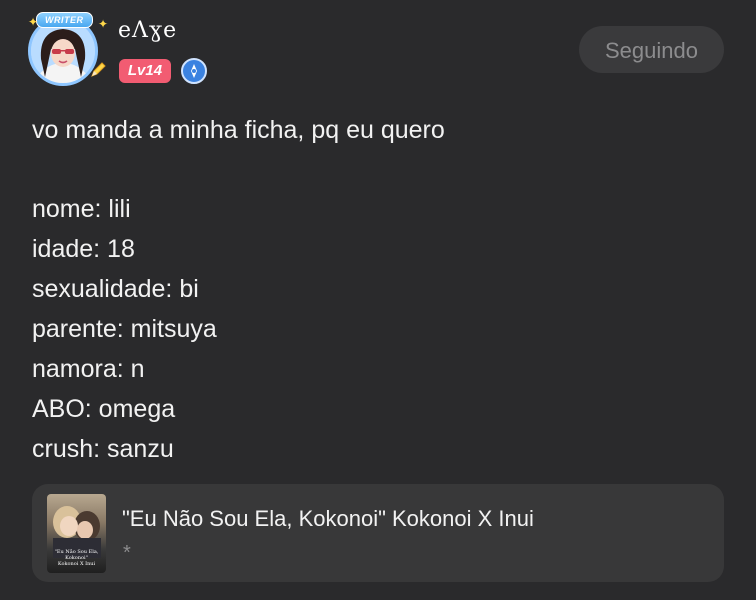 The width and height of the screenshot is (756, 600). Describe the element at coordinates (104, 409) in the screenshot. I see `post-line: ABO: omega` at that location.